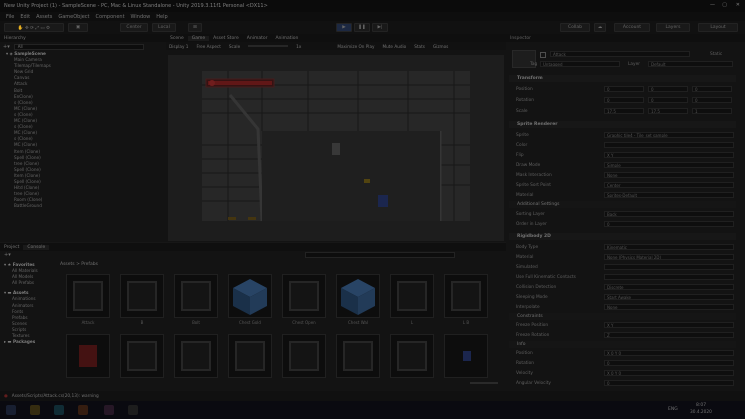  I want to click on tab-animation: Animation, so click(286, 38).